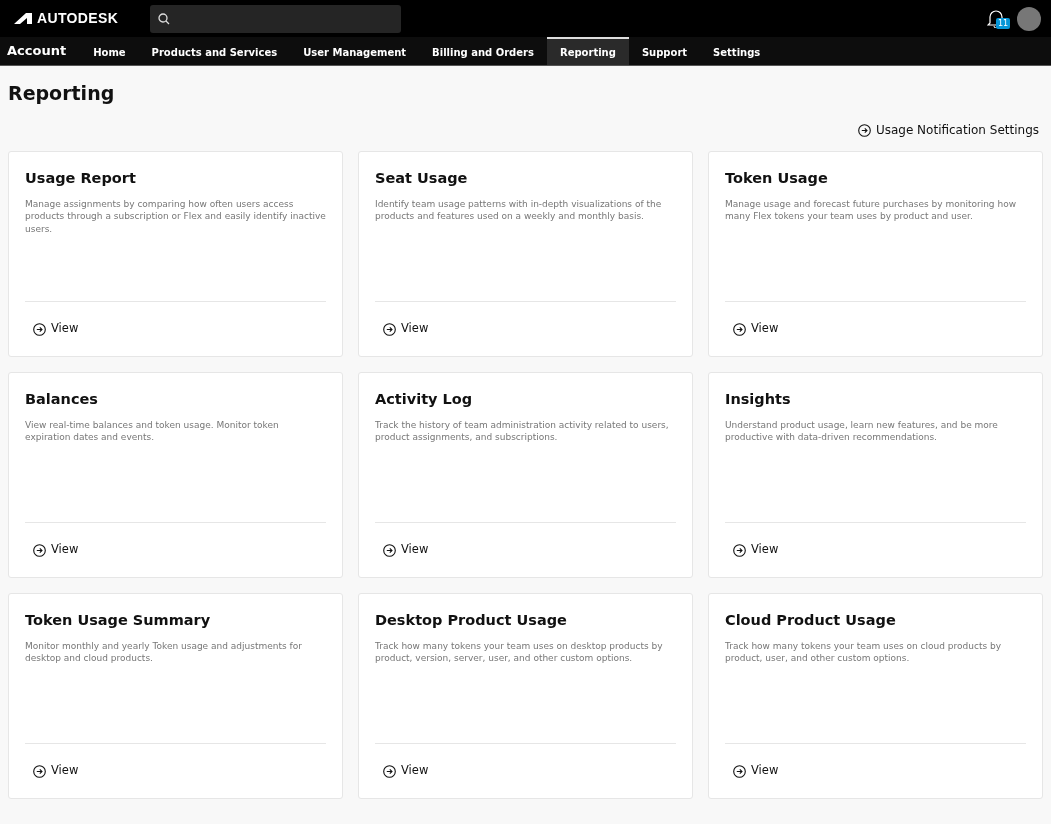 The image size is (1051, 824). Describe the element at coordinates (522, 431) in the screenshot. I see `card-description: Track the history of team administration activity related to users, product assignments, and subscriptions.` at that location.